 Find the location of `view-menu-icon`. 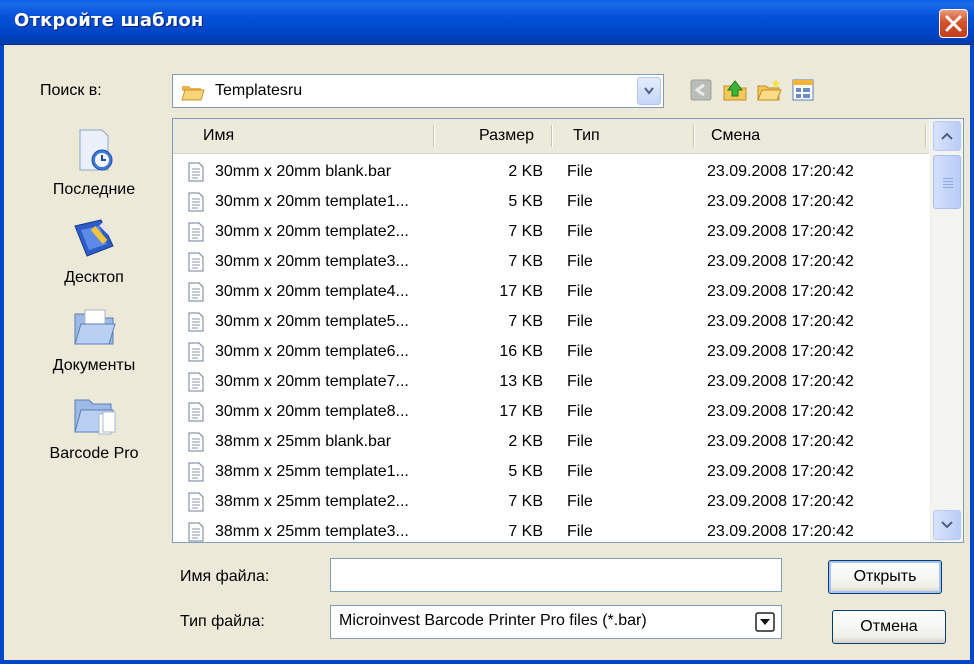

view-menu-icon is located at coordinates (803, 90).